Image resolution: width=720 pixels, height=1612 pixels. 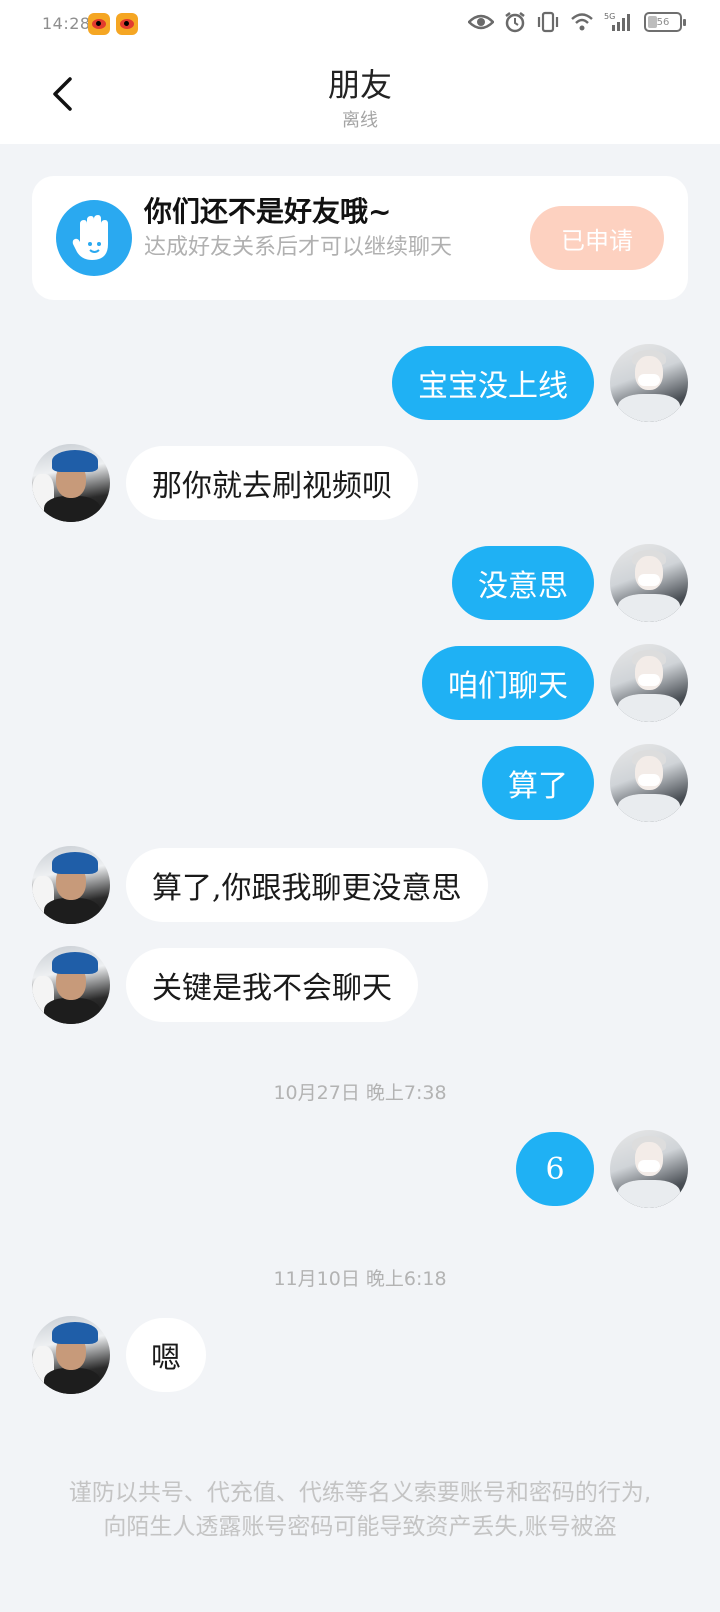 I want to click on card-description: 达成好友关系后才可以继续聊天, so click(x=298, y=247).